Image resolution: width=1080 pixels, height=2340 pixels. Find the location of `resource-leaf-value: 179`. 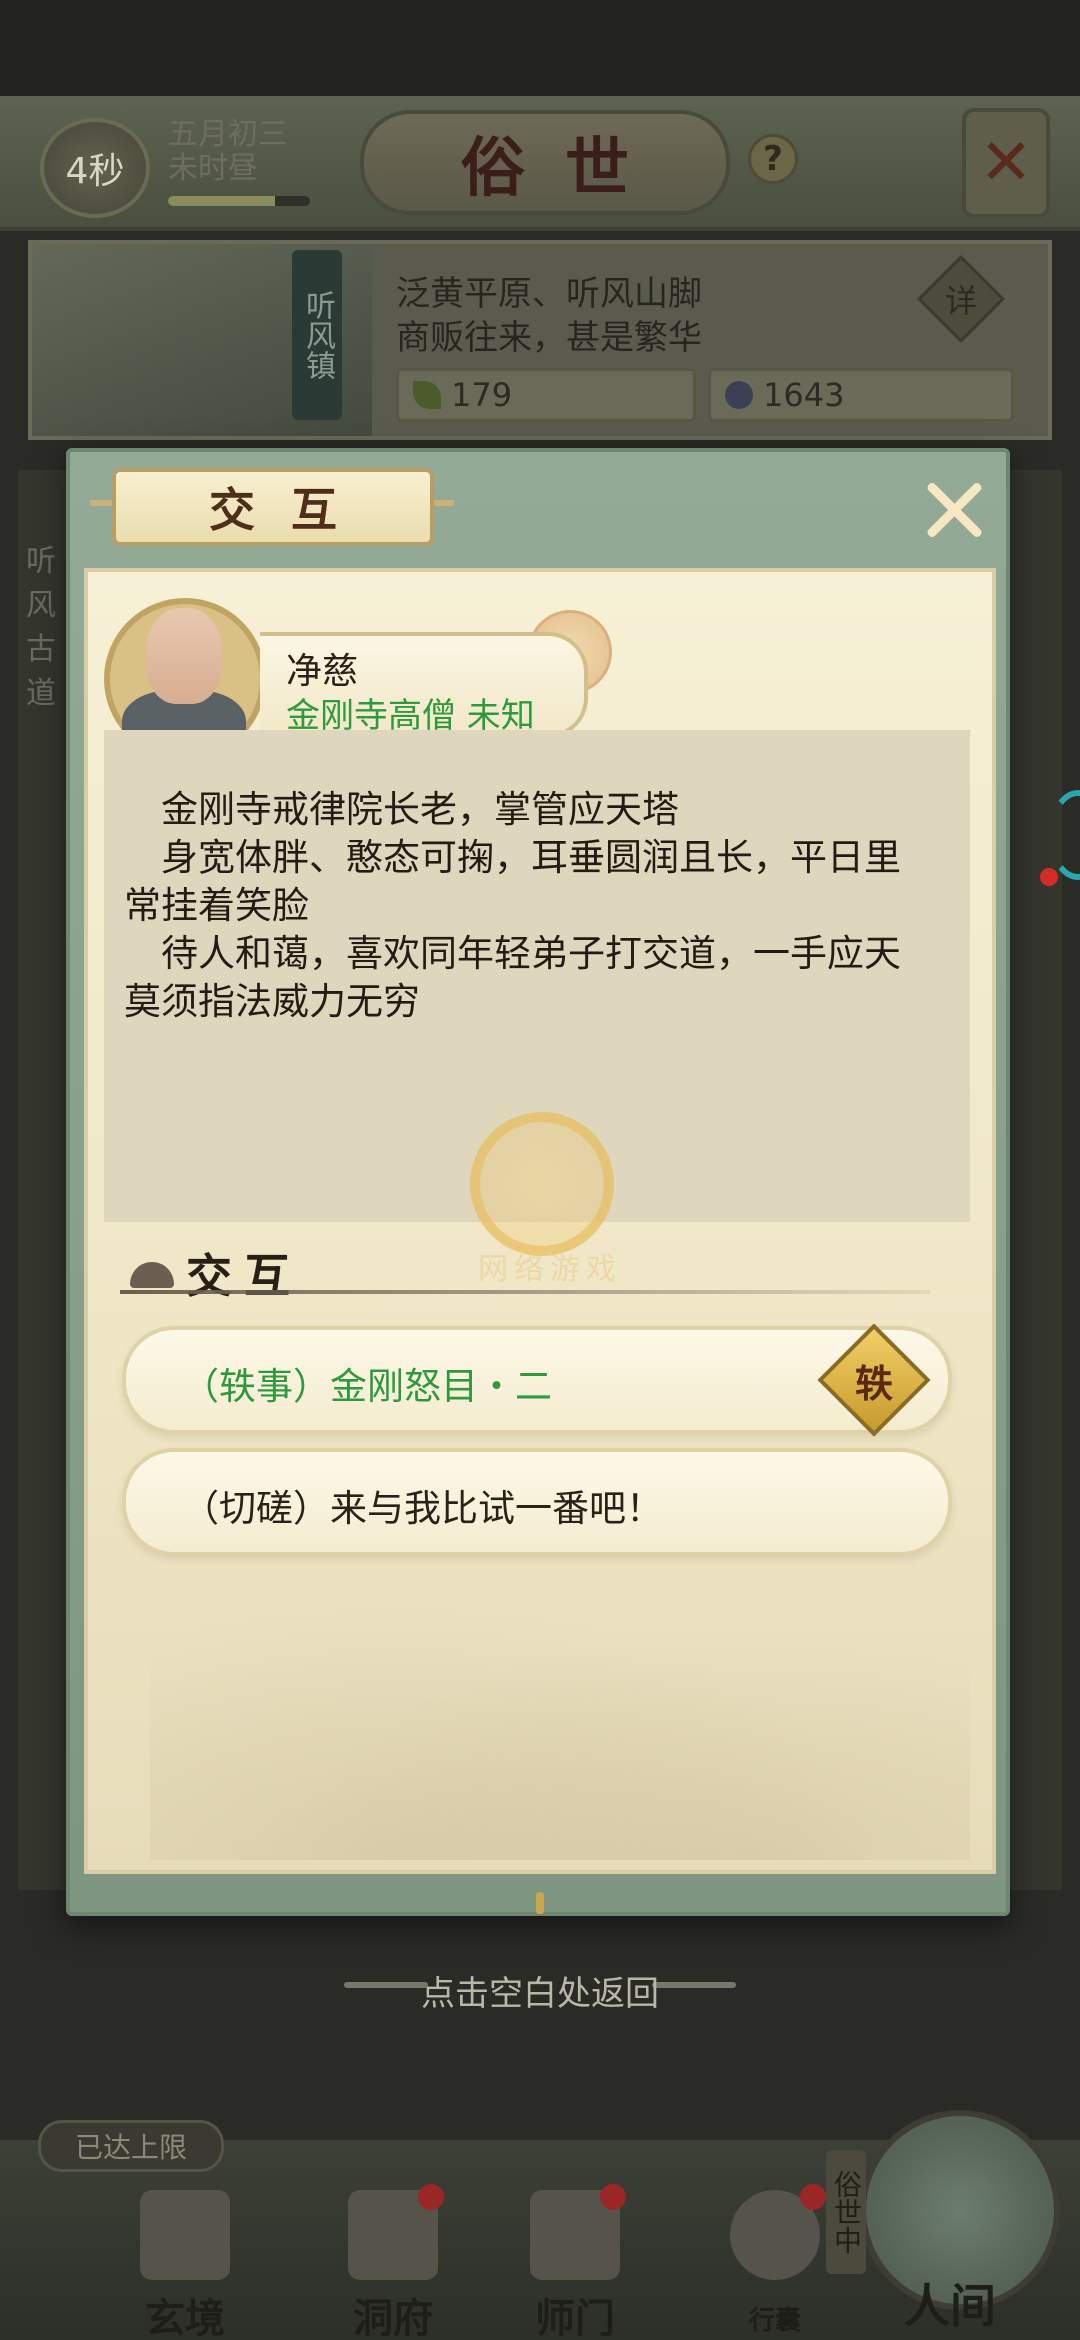

resource-leaf-value: 179 is located at coordinates (482, 395).